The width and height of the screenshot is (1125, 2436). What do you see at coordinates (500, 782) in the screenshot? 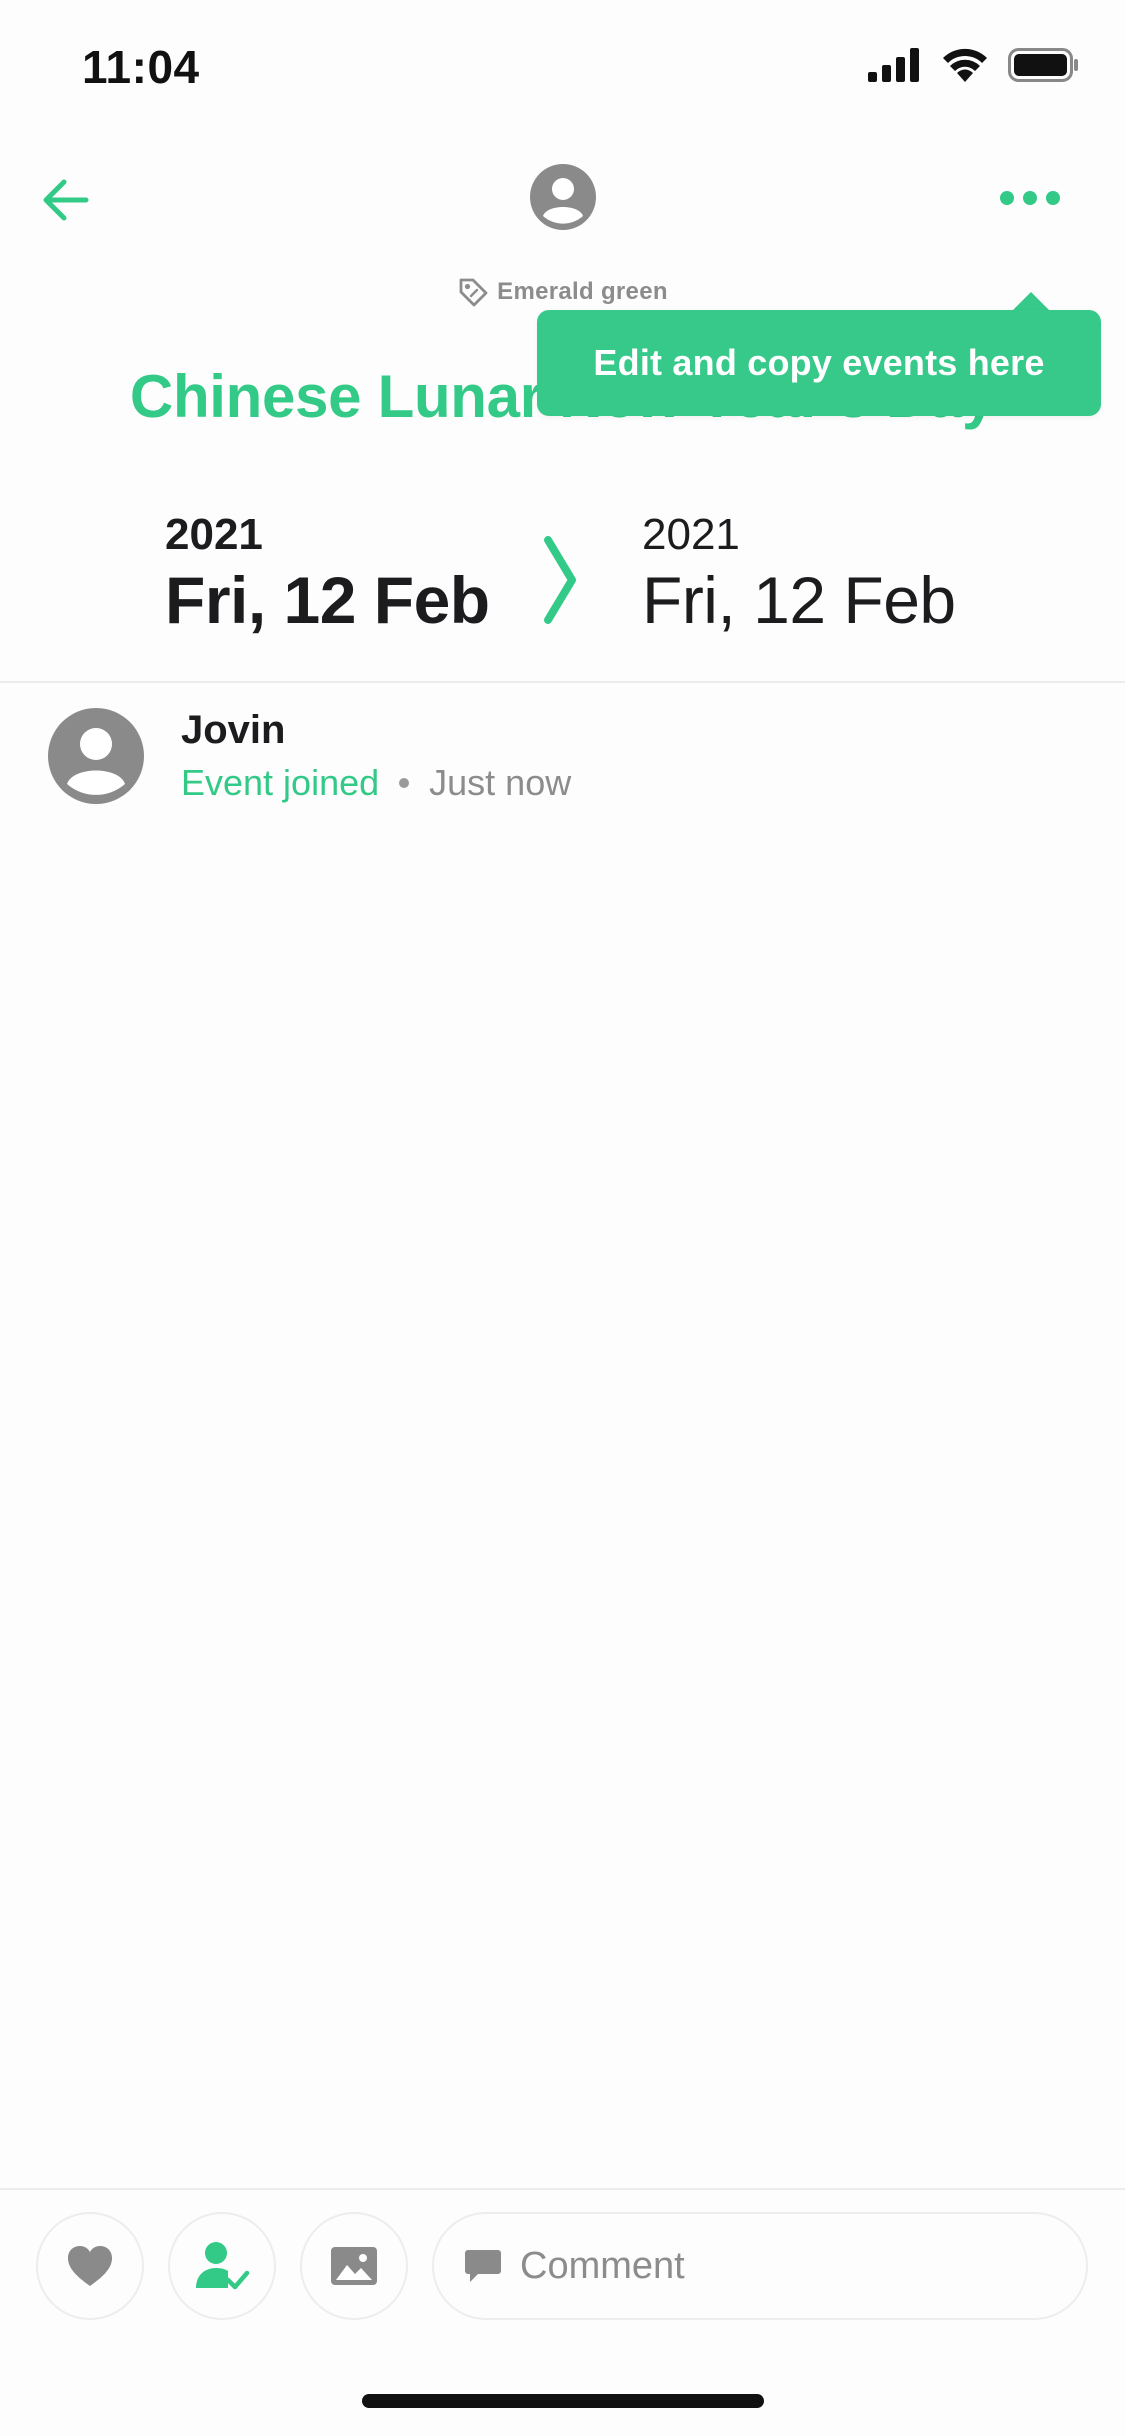
I see `activity-time: Just now` at bounding box center [500, 782].